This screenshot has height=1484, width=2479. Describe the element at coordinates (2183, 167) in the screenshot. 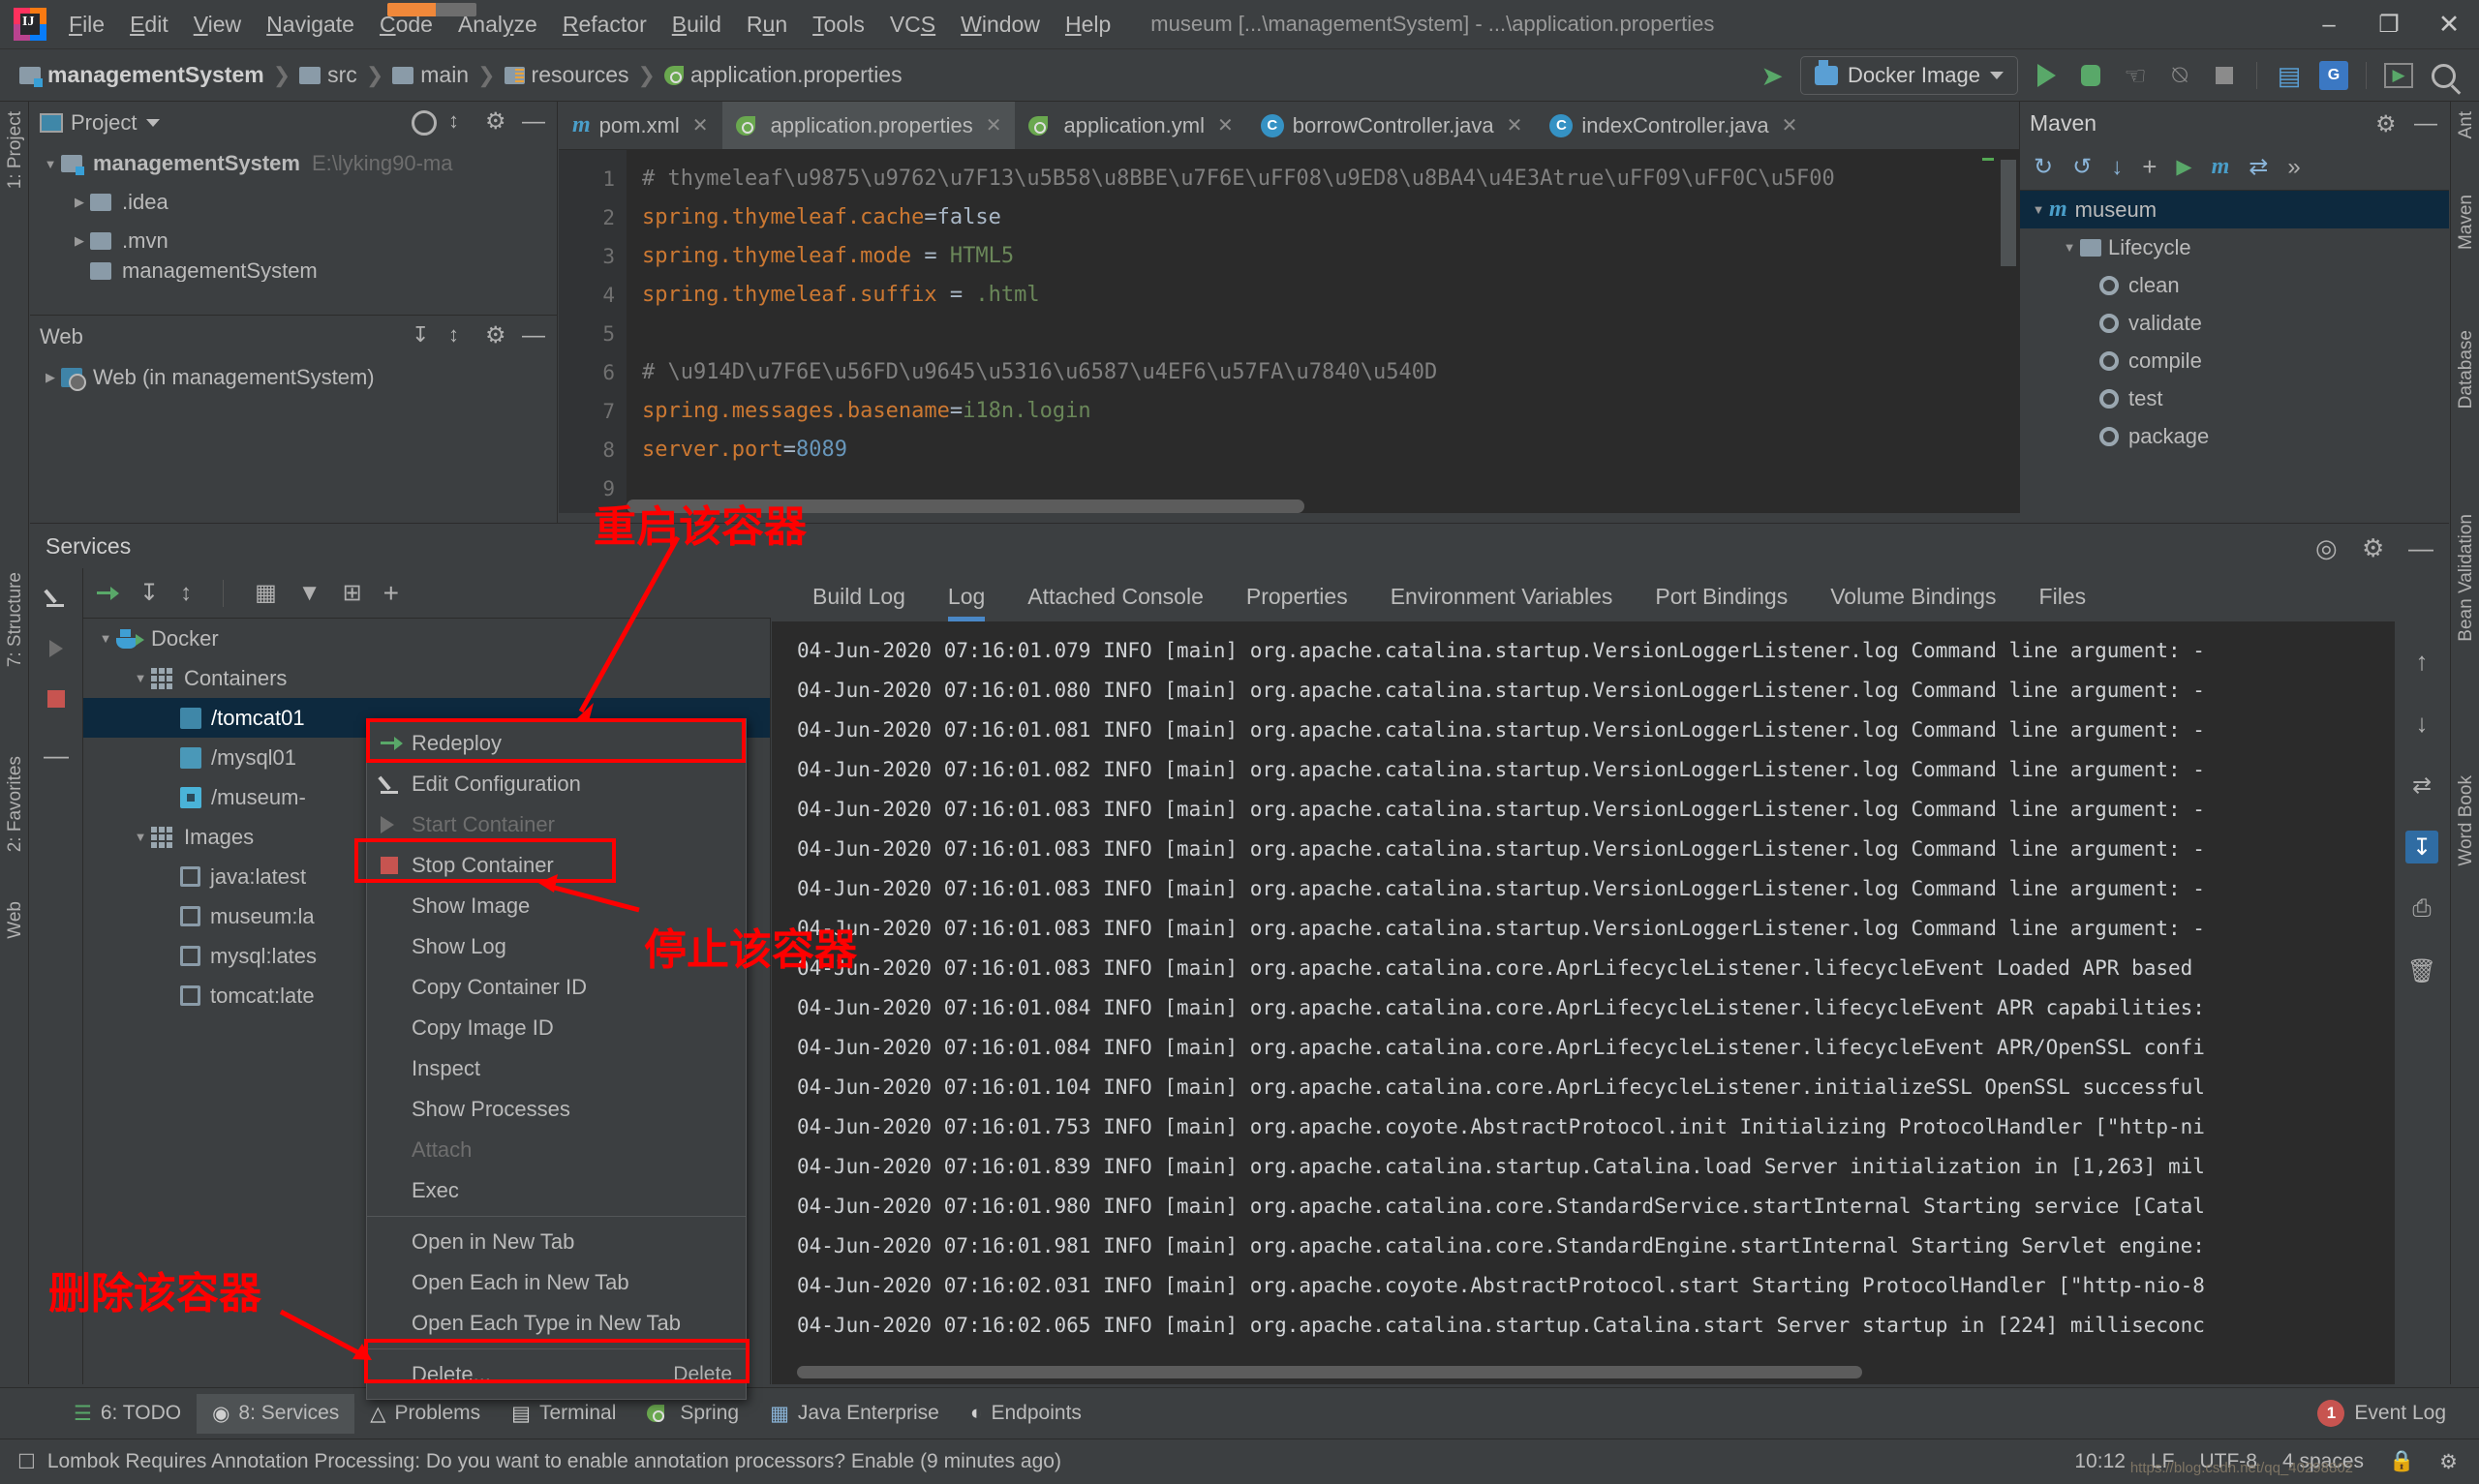

I see `run-icon: ▶` at that location.